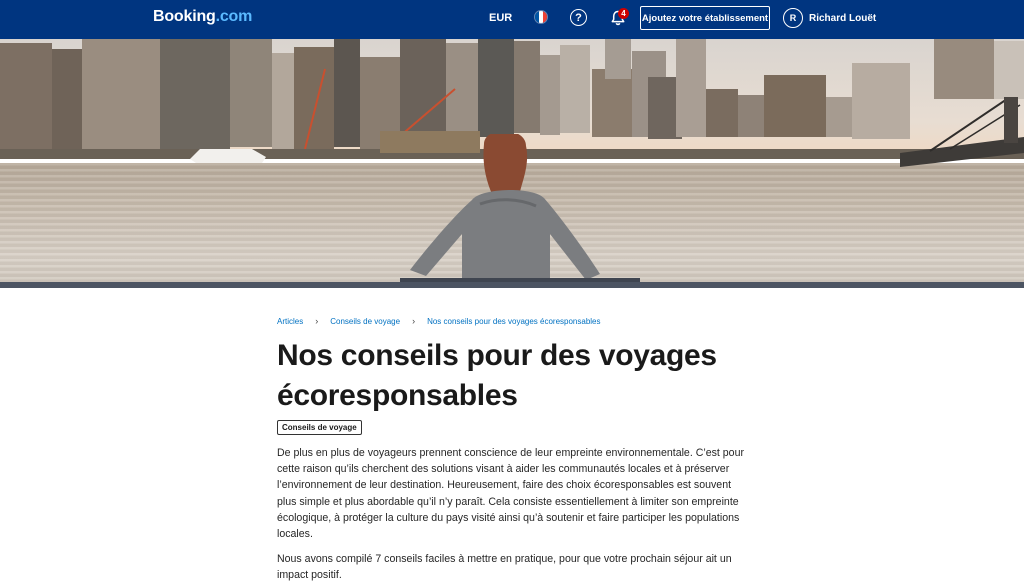 The height and width of the screenshot is (584, 1024). I want to click on railing, so click(512, 285).